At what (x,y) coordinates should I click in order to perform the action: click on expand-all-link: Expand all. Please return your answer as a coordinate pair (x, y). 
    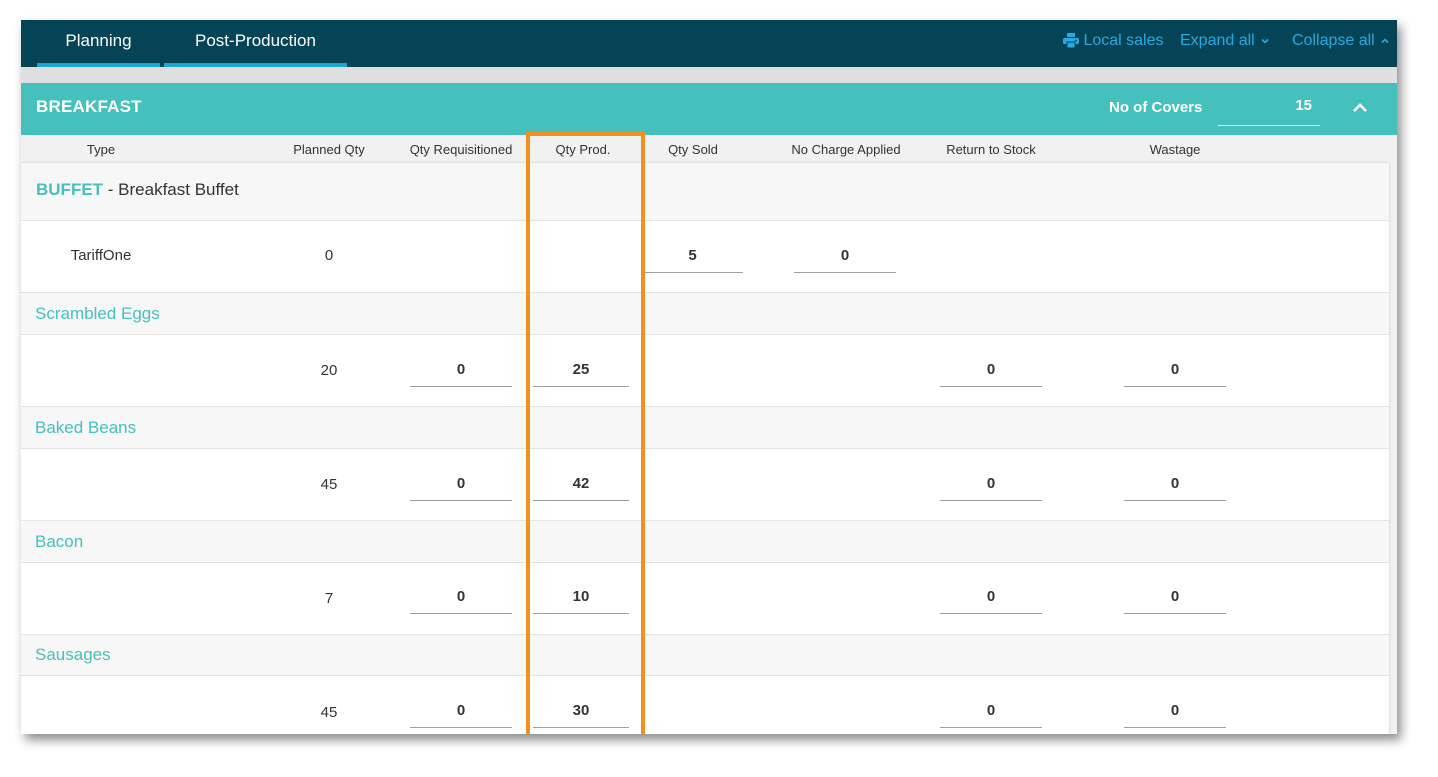
    Looking at the image, I should click on (1225, 41).